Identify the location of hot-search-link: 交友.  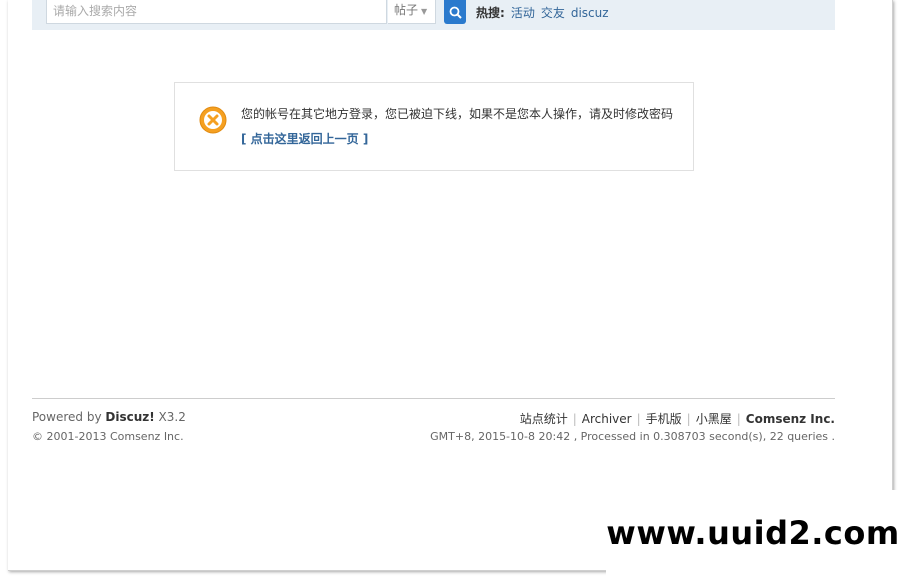
(553, 13).